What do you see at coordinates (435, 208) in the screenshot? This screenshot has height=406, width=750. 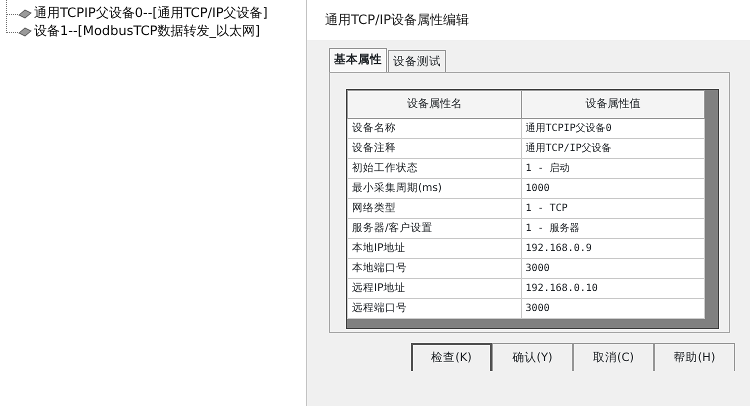 I see `table-cell: 网络类型` at bounding box center [435, 208].